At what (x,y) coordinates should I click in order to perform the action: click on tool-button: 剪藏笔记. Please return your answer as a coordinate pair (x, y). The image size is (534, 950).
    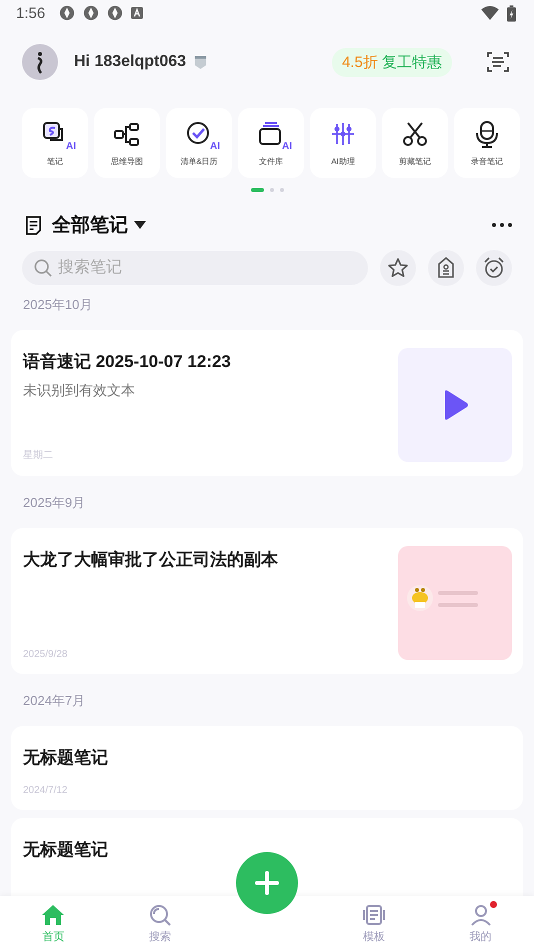
    Looking at the image, I should click on (415, 143).